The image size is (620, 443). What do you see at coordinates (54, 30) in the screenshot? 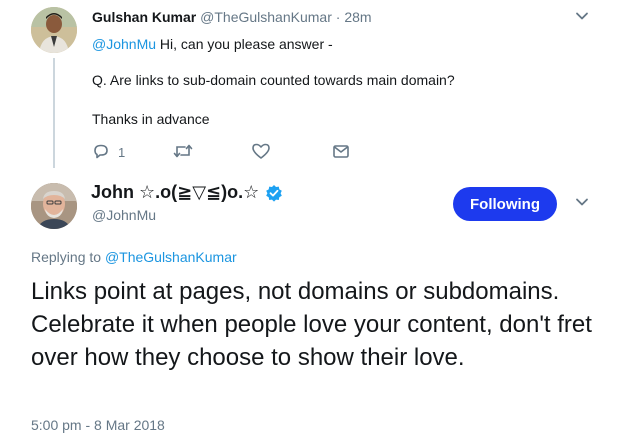
I see `gulshan-avatar` at bounding box center [54, 30].